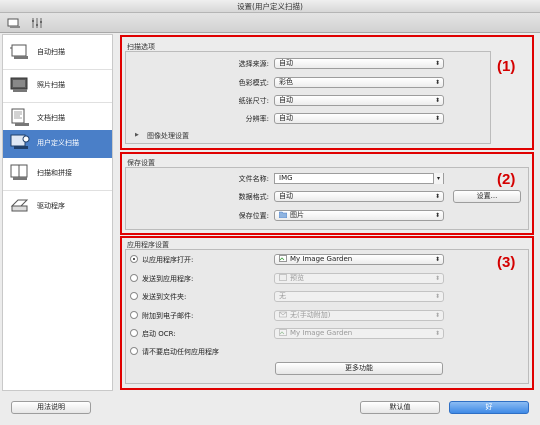 The height and width of the screenshot is (425, 540). What do you see at coordinates (253, 101) in the screenshot?
I see `paper-size-label: 纸张尺寸:` at bounding box center [253, 101].